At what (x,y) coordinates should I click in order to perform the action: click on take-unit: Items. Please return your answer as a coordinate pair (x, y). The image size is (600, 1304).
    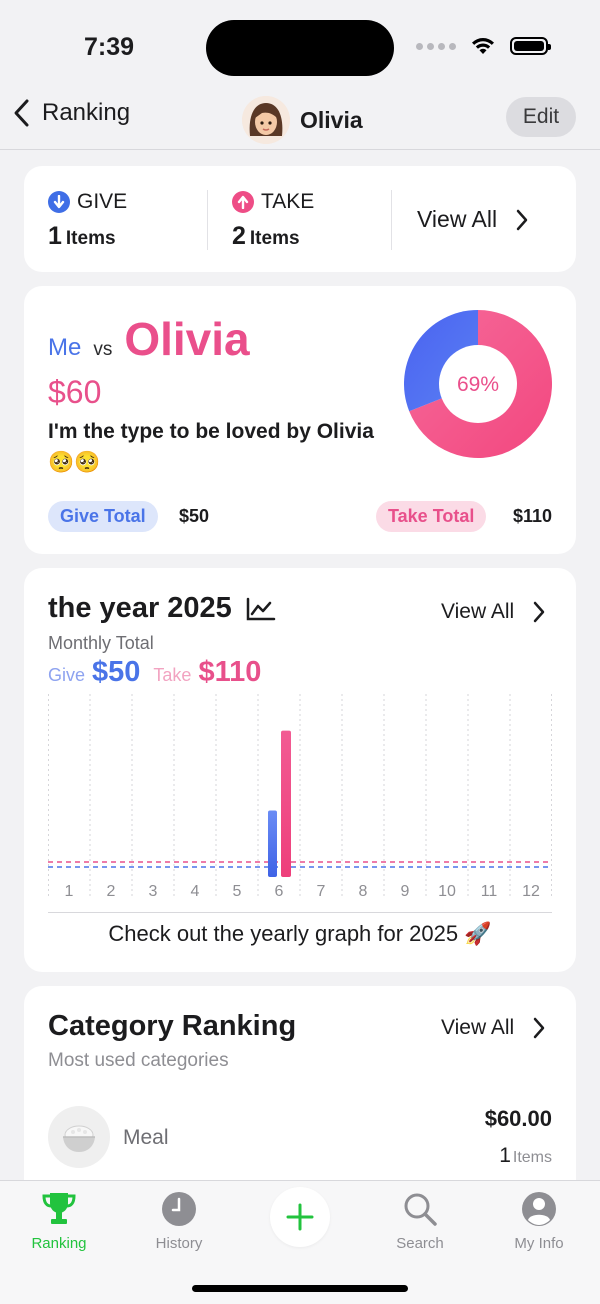
    Looking at the image, I should click on (274, 238).